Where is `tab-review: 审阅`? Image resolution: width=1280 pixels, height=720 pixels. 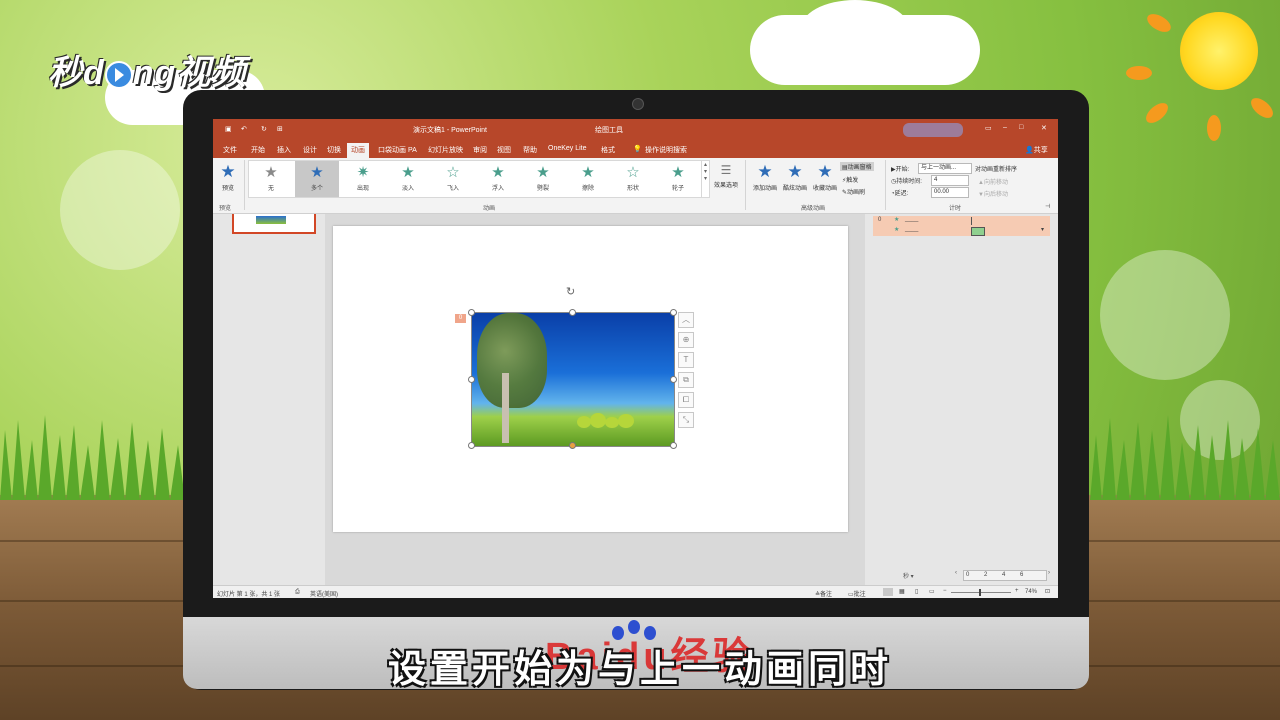
tab-review: 审阅 is located at coordinates (480, 150).